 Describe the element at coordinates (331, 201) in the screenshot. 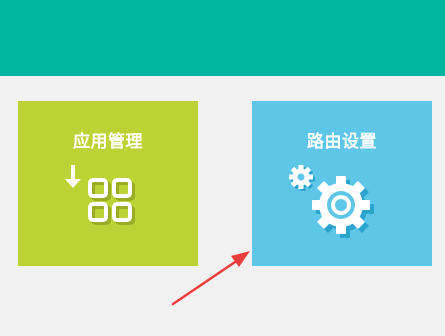

I see `gears-icon` at that location.